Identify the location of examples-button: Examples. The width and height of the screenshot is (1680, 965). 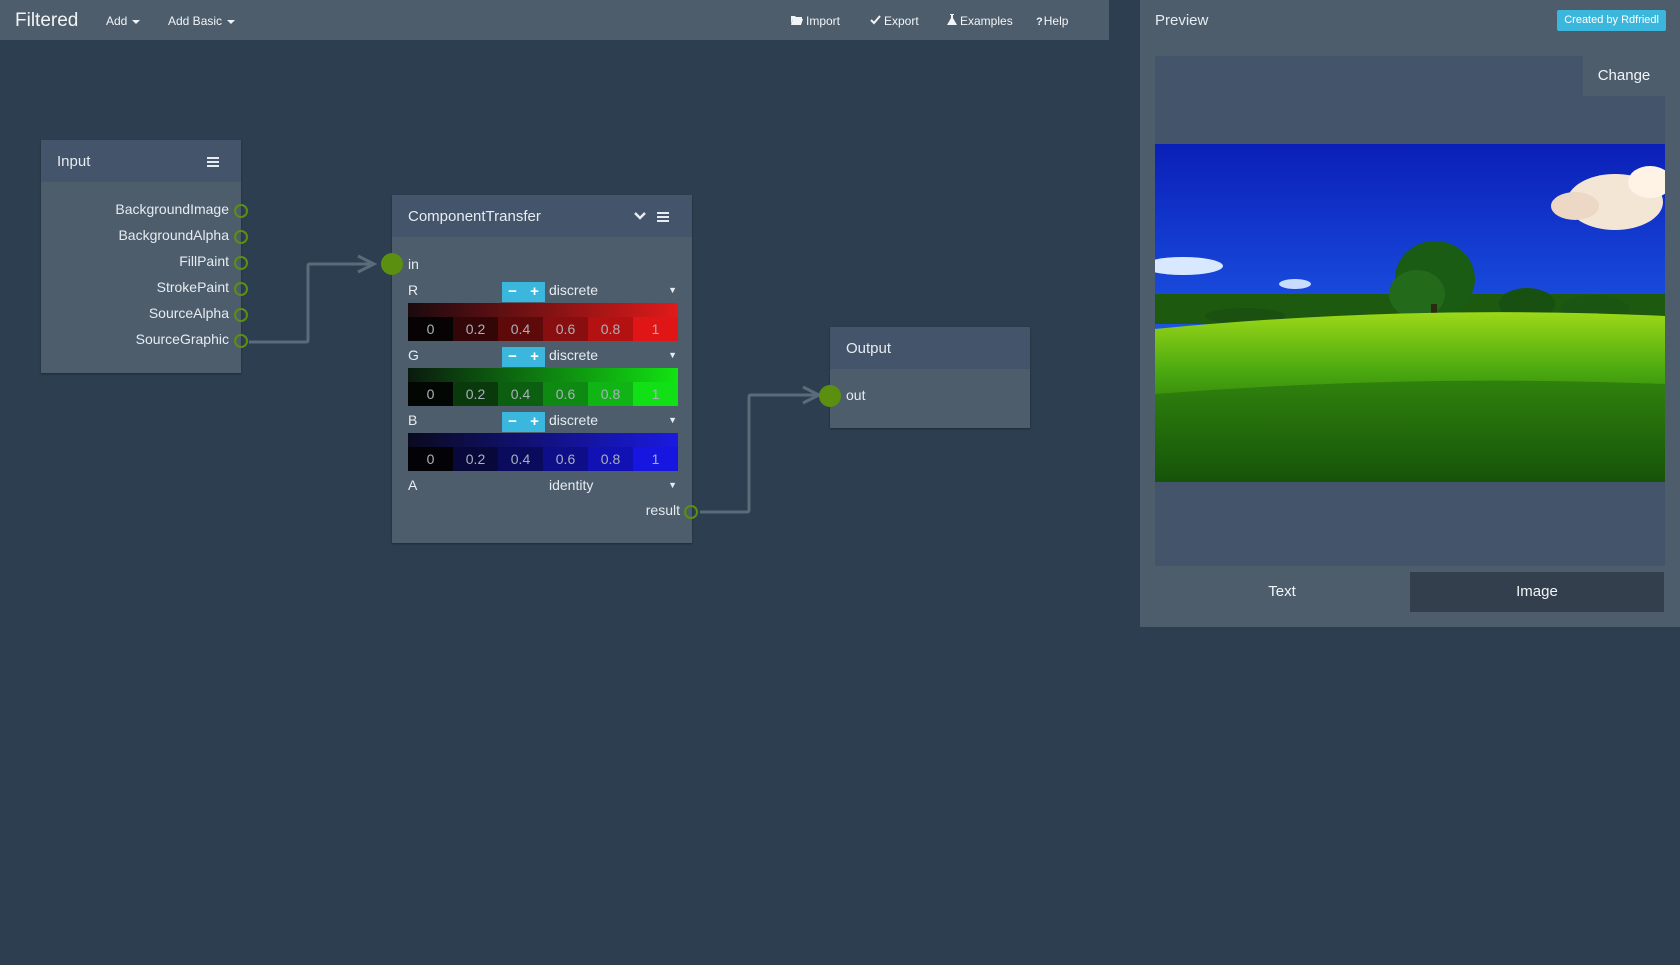
(980, 21).